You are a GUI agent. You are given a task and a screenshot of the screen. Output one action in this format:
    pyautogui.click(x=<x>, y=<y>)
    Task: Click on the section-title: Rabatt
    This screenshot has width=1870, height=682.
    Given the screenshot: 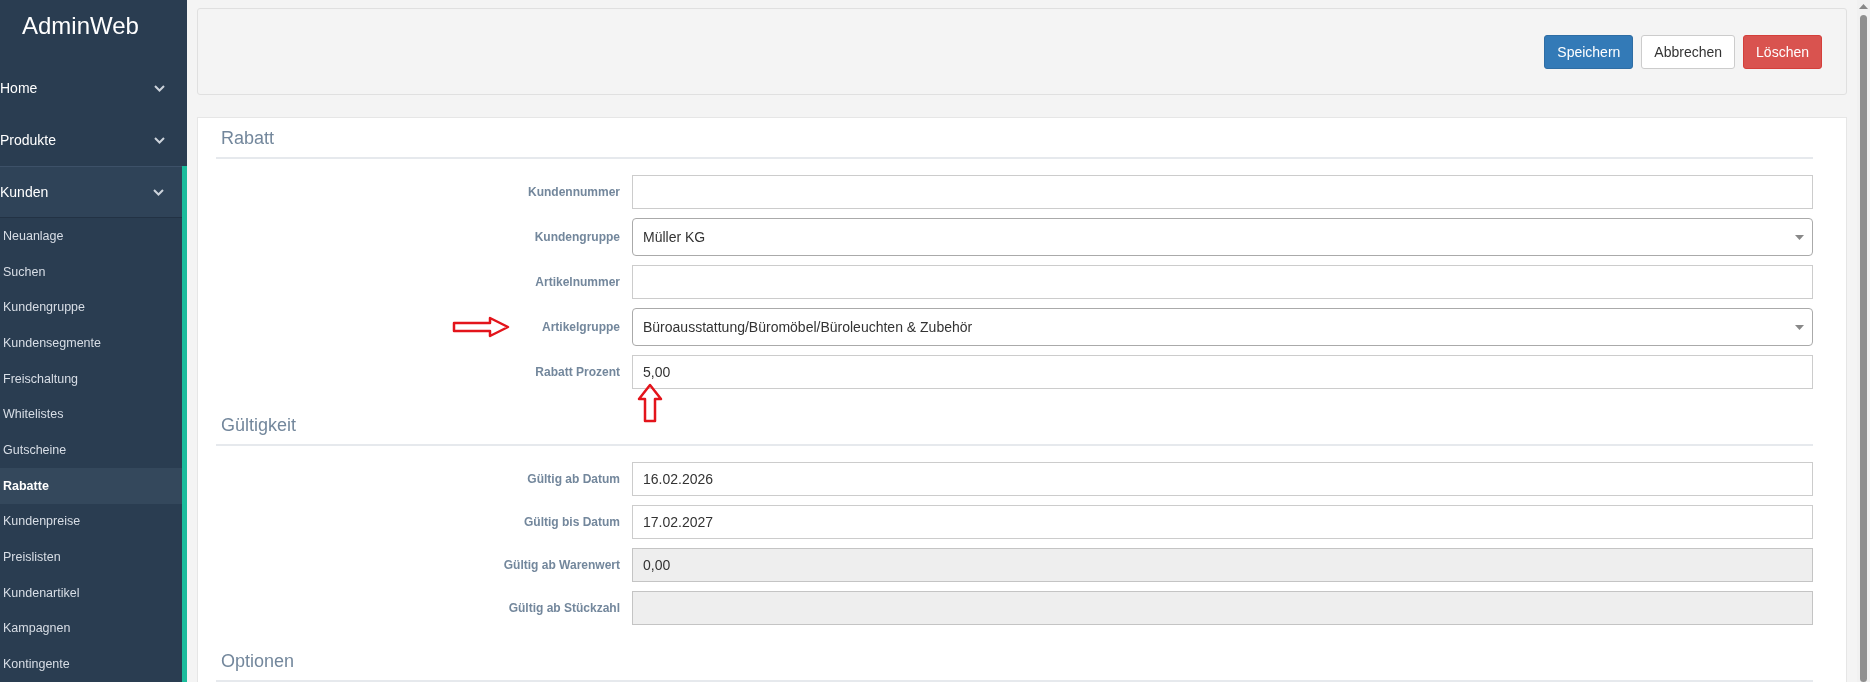 What is the action you would take?
    pyautogui.click(x=1014, y=138)
    